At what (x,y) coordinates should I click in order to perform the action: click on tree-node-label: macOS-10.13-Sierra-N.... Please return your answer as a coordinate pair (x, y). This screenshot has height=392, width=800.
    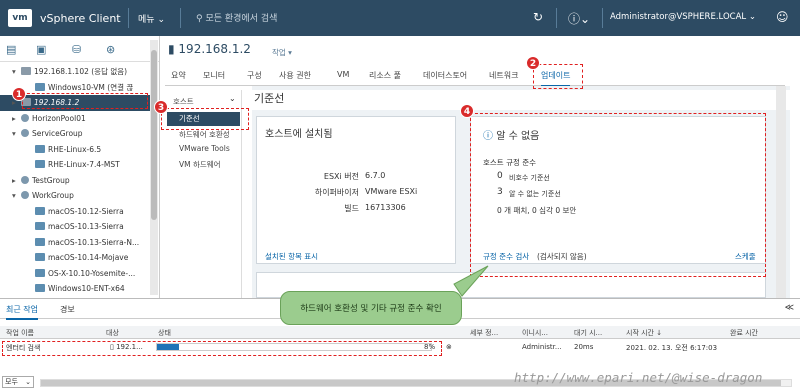
    Looking at the image, I should click on (94, 242).